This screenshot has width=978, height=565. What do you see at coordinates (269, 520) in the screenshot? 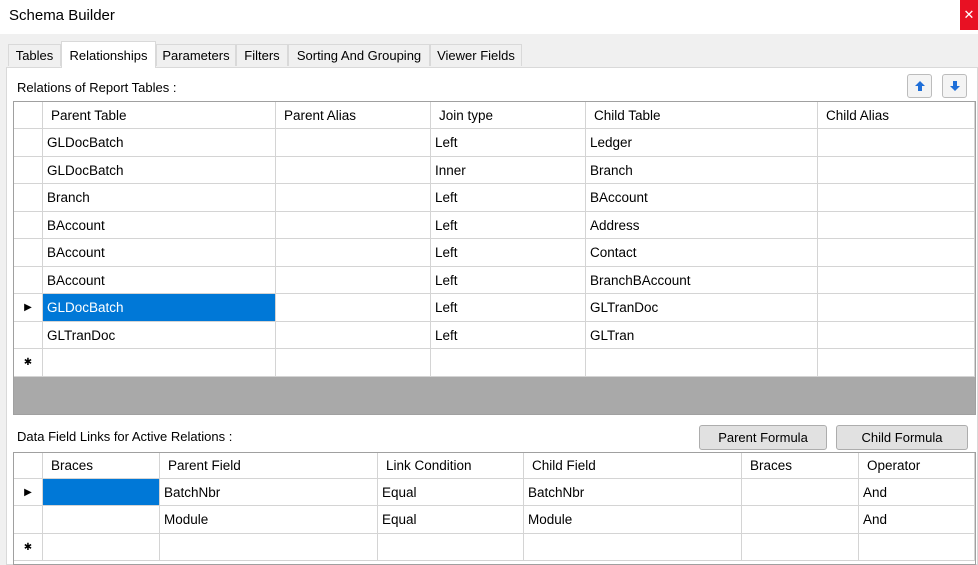
I see `parent-field-cell: Module` at bounding box center [269, 520].